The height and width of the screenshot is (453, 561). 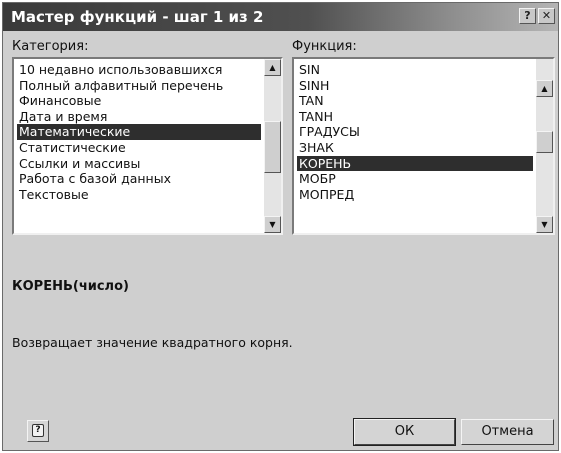 I want to click on help-button: ?, so click(x=38, y=431).